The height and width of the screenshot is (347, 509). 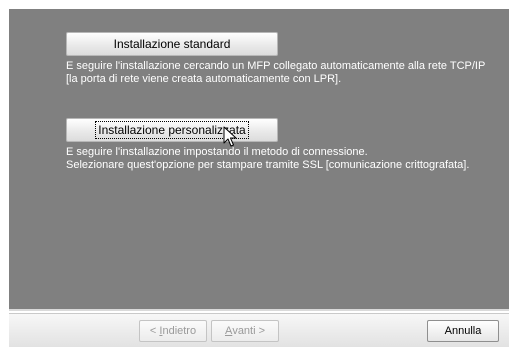 What do you see at coordinates (179, 331) in the screenshot?
I see `back-rest: ndietro` at bounding box center [179, 331].